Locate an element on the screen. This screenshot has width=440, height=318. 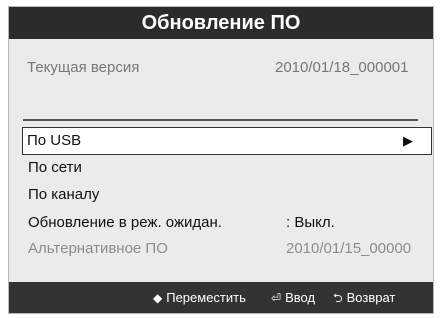
return-label: Возврат is located at coordinates (371, 297).